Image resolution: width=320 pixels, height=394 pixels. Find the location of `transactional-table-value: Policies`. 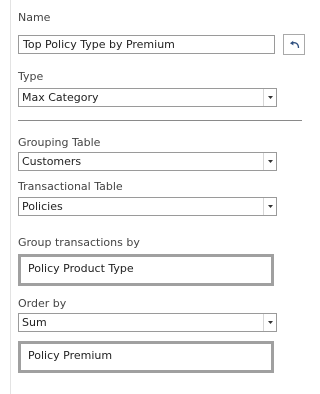

transactional-table-value: Policies is located at coordinates (42, 206).